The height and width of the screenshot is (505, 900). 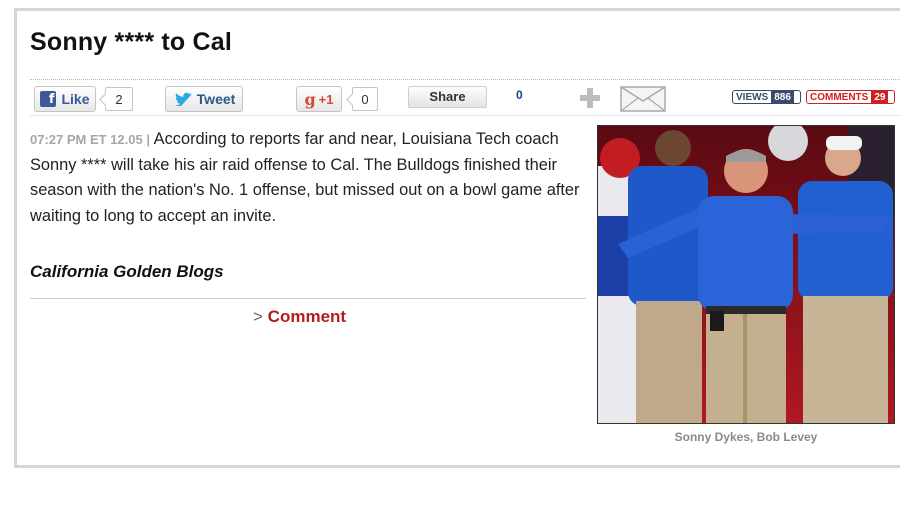 I want to click on title-divider, so click(x=465, y=79).